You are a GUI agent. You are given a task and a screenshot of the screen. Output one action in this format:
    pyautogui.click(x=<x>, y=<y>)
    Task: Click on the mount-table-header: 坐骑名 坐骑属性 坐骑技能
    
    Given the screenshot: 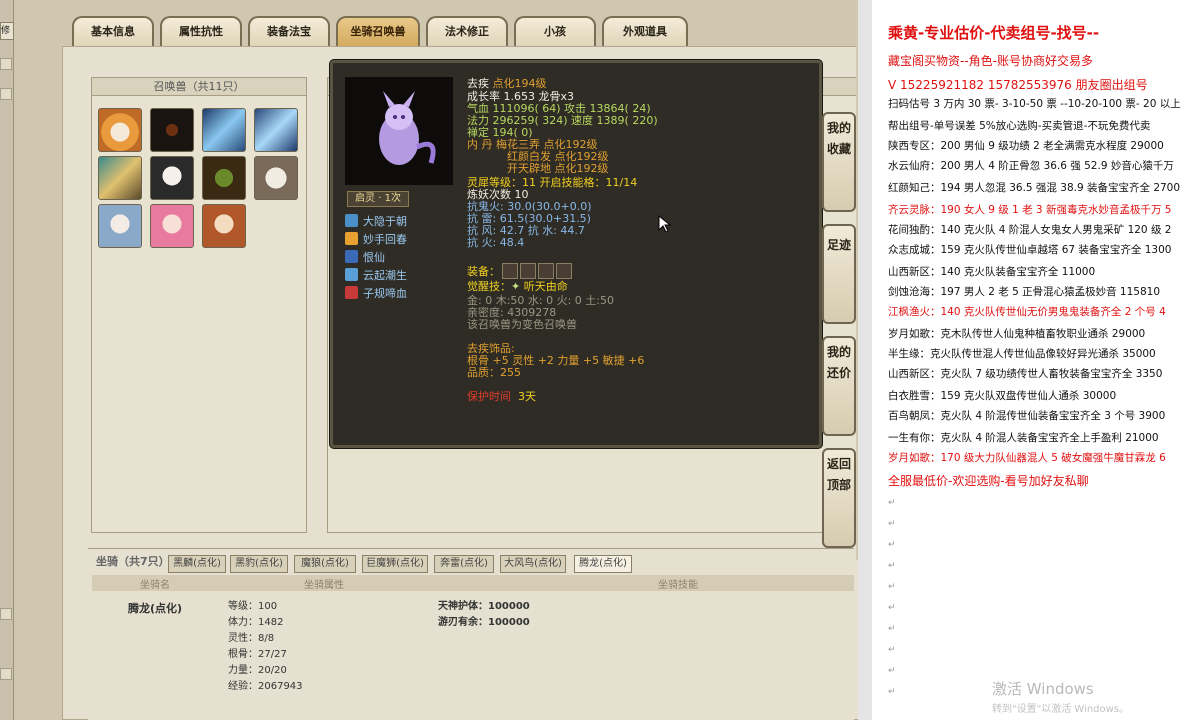 What is the action you would take?
    pyautogui.click(x=473, y=583)
    